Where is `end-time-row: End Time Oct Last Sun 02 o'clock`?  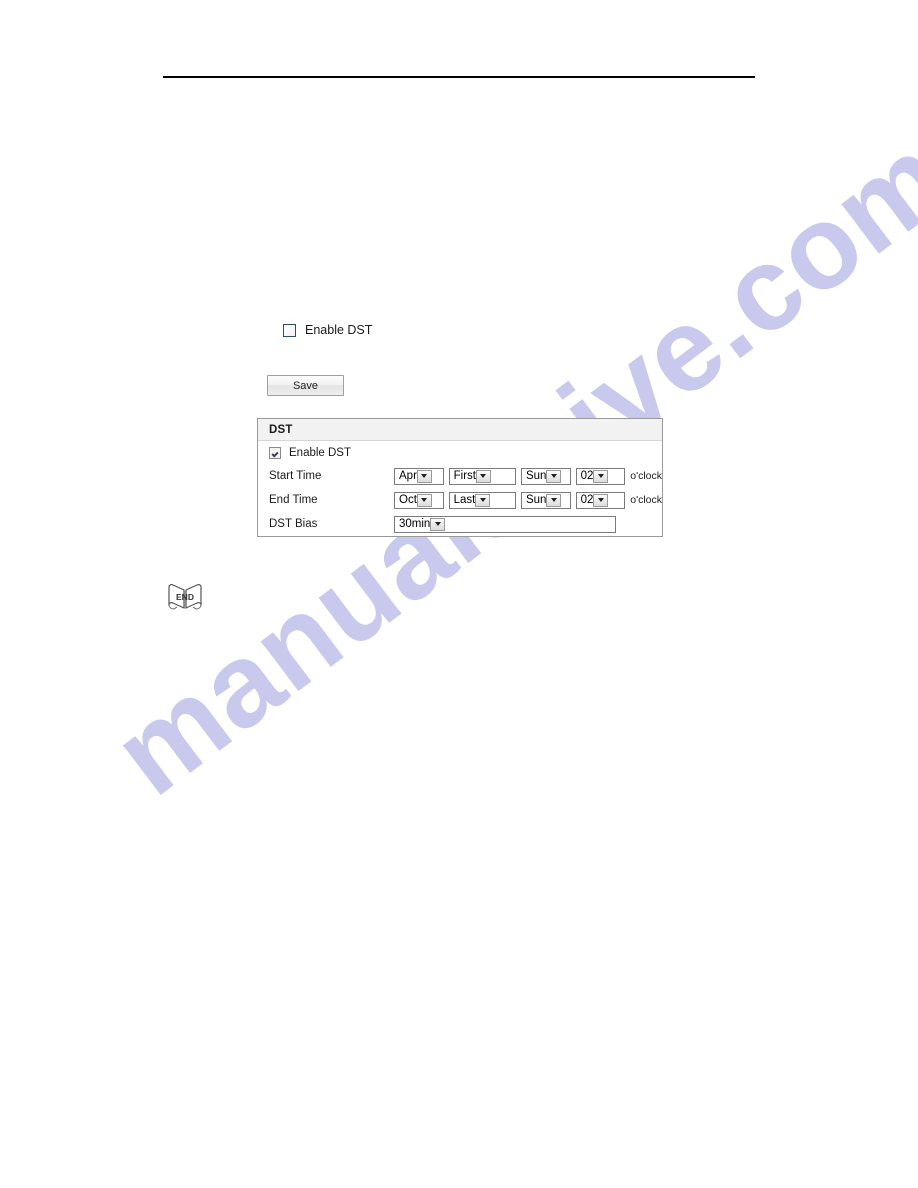
end-time-row: End Time Oct Last Sun 02 o'clock is located at coordinates (460, 500).